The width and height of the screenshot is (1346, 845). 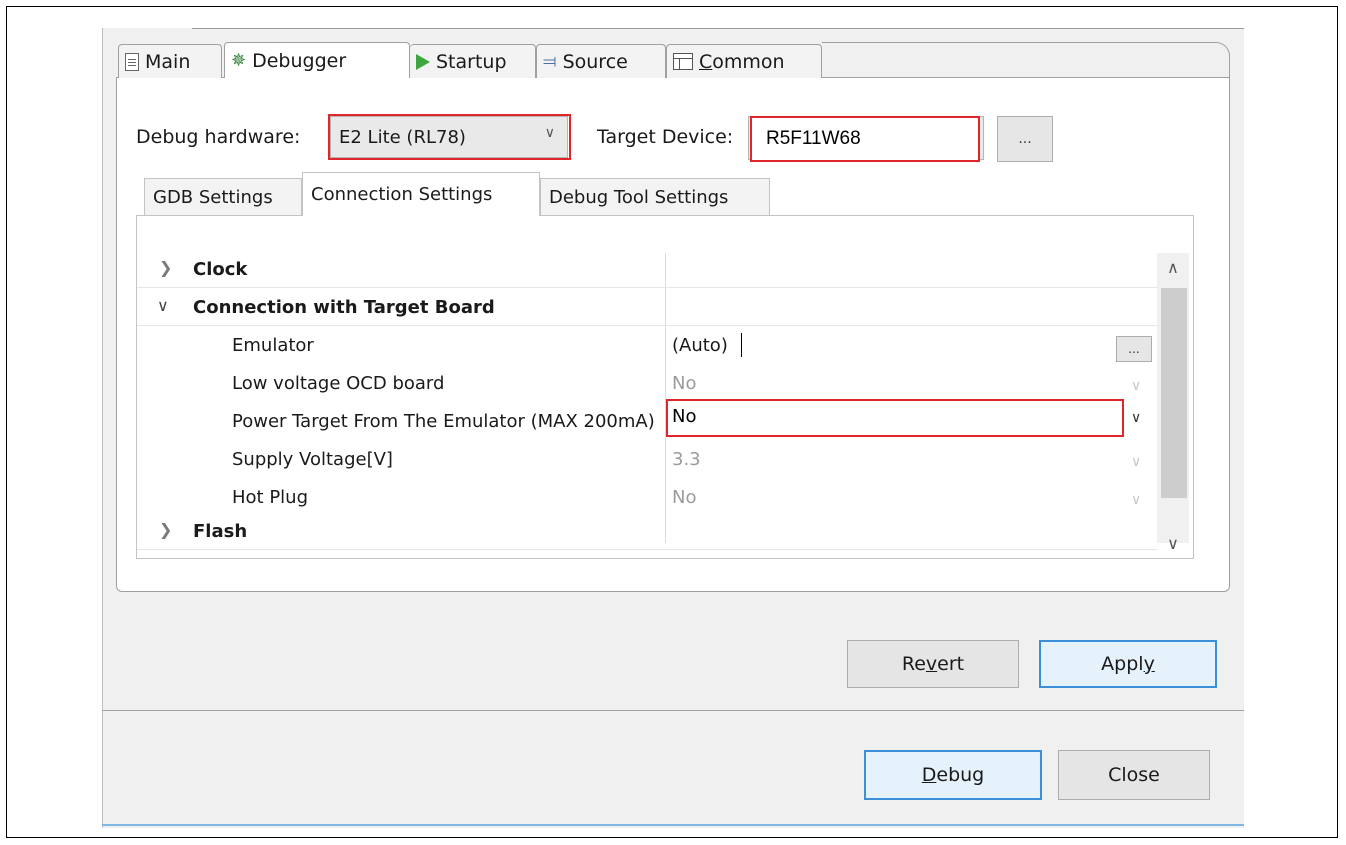 What do you see at coordinates (684, 497) in the screenshot?
I see `hot-plug-value: No` at bounding box center [684, 497].